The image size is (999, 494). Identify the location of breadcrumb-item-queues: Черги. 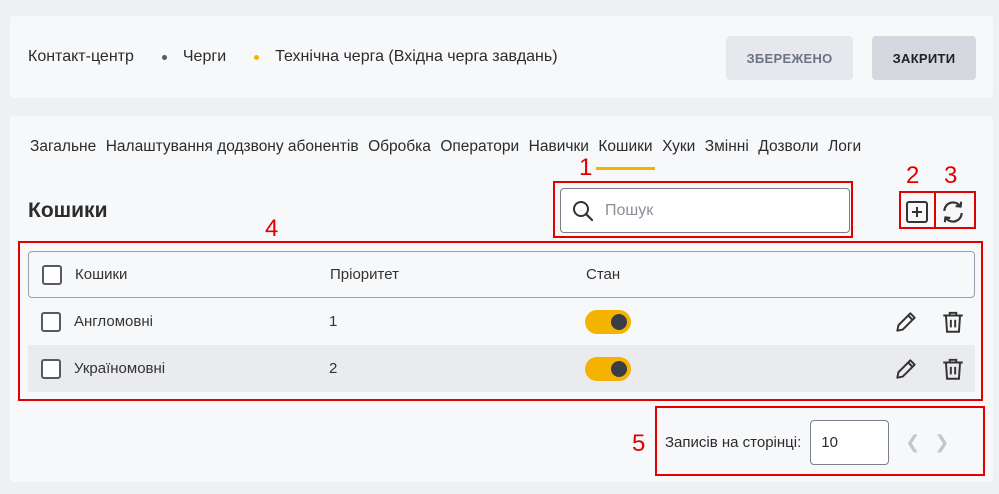
(204, 57).